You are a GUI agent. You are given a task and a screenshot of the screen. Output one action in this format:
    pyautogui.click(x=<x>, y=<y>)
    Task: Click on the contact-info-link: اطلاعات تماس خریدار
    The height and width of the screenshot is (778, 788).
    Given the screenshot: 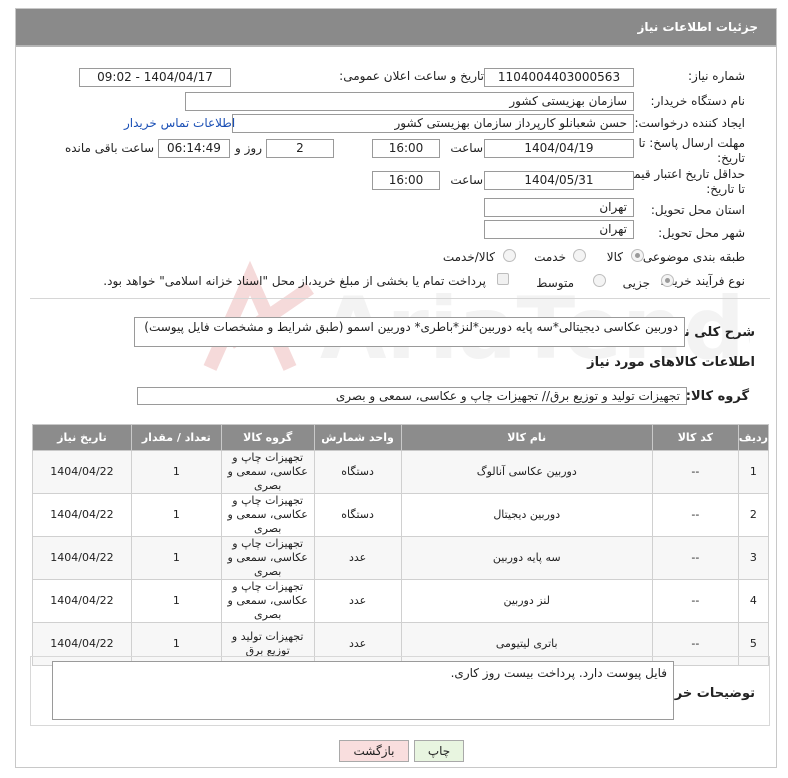 What is the action you would take?
    pyautogui.click(x=179, y=123)
    